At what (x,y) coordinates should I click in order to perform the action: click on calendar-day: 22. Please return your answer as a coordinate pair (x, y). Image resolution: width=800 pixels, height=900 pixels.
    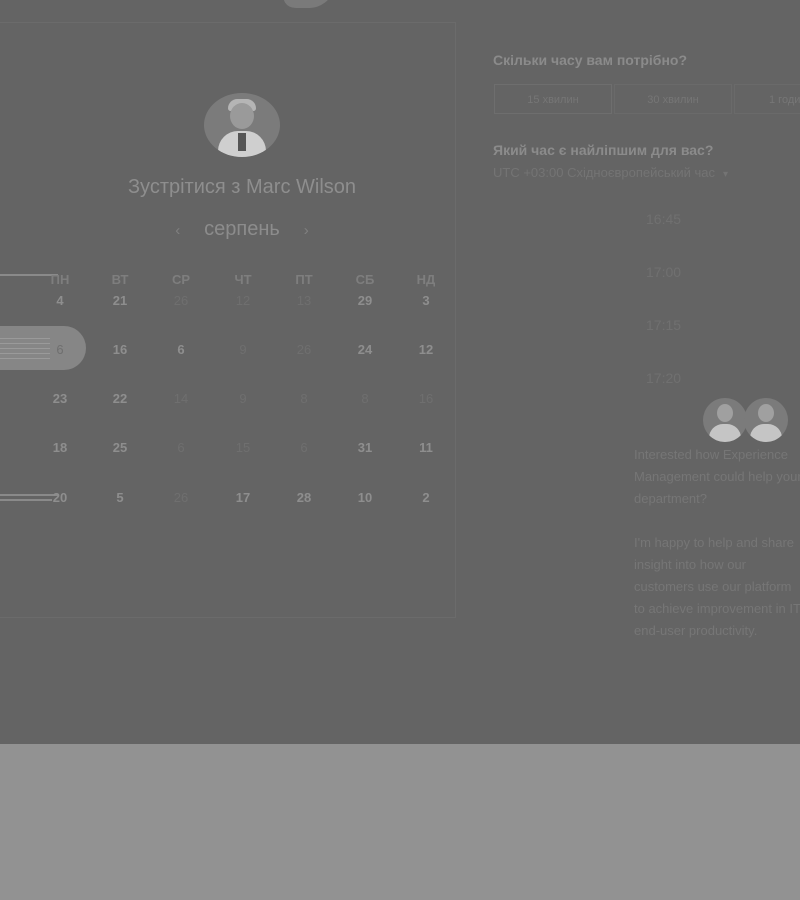
    Looking at the image, I should click on (120, 398).